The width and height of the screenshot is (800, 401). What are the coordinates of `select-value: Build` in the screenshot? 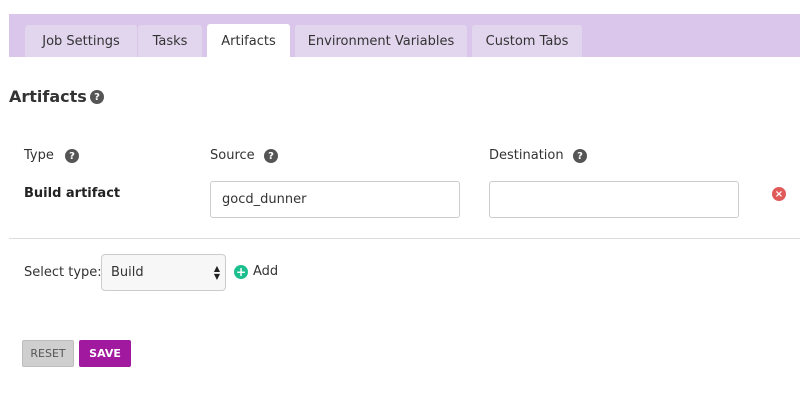 It's located at (127, 272).